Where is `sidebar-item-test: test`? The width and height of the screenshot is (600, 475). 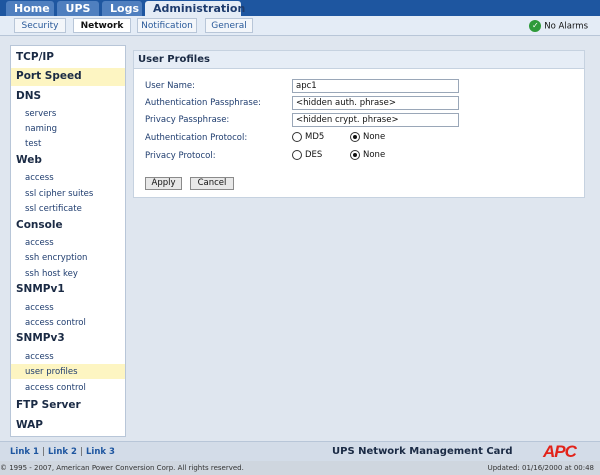
sidebar-item-test: test is located at coordinates (82, 144).